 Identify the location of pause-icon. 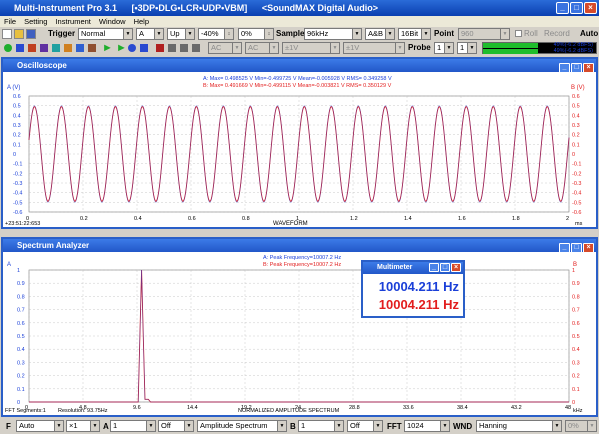
(132, 48).